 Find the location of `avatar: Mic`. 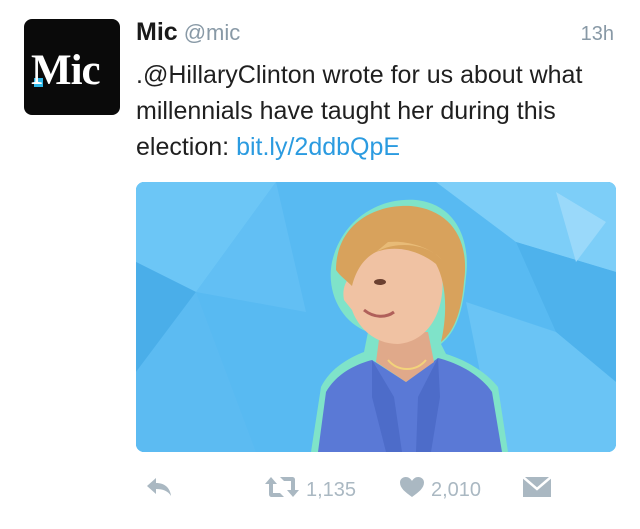

avatar: Mic is located at coordinates (72, 67).